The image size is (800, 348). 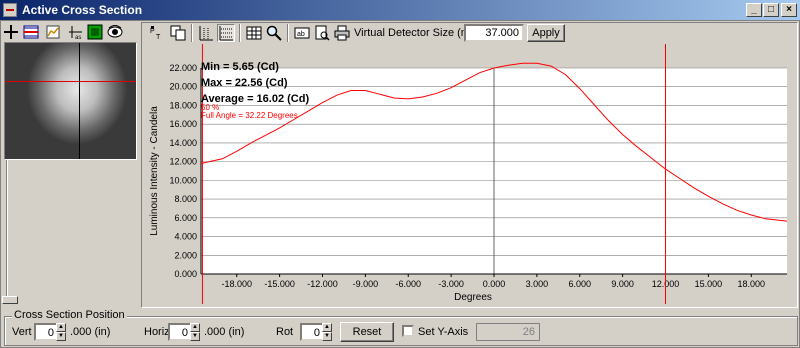 I want to click on y-tick-label: 6.000, so click(x=185, y=218).